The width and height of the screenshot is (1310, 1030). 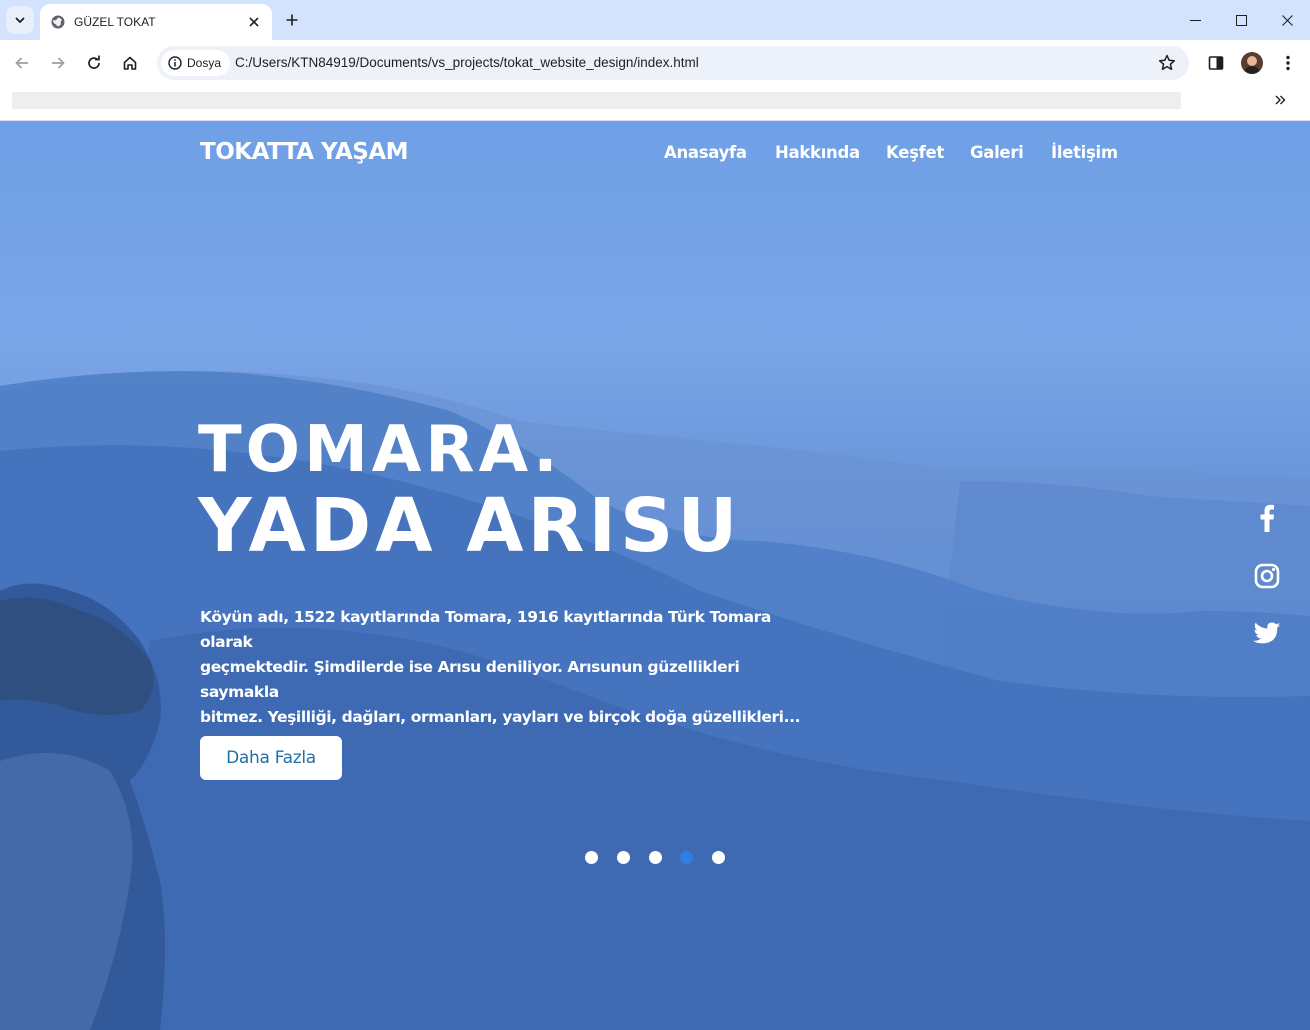 What do you see at coordinates (271, 758) in the screenshot?
I see `more-button: Daha Fazla` at bounding box center [271, 758].